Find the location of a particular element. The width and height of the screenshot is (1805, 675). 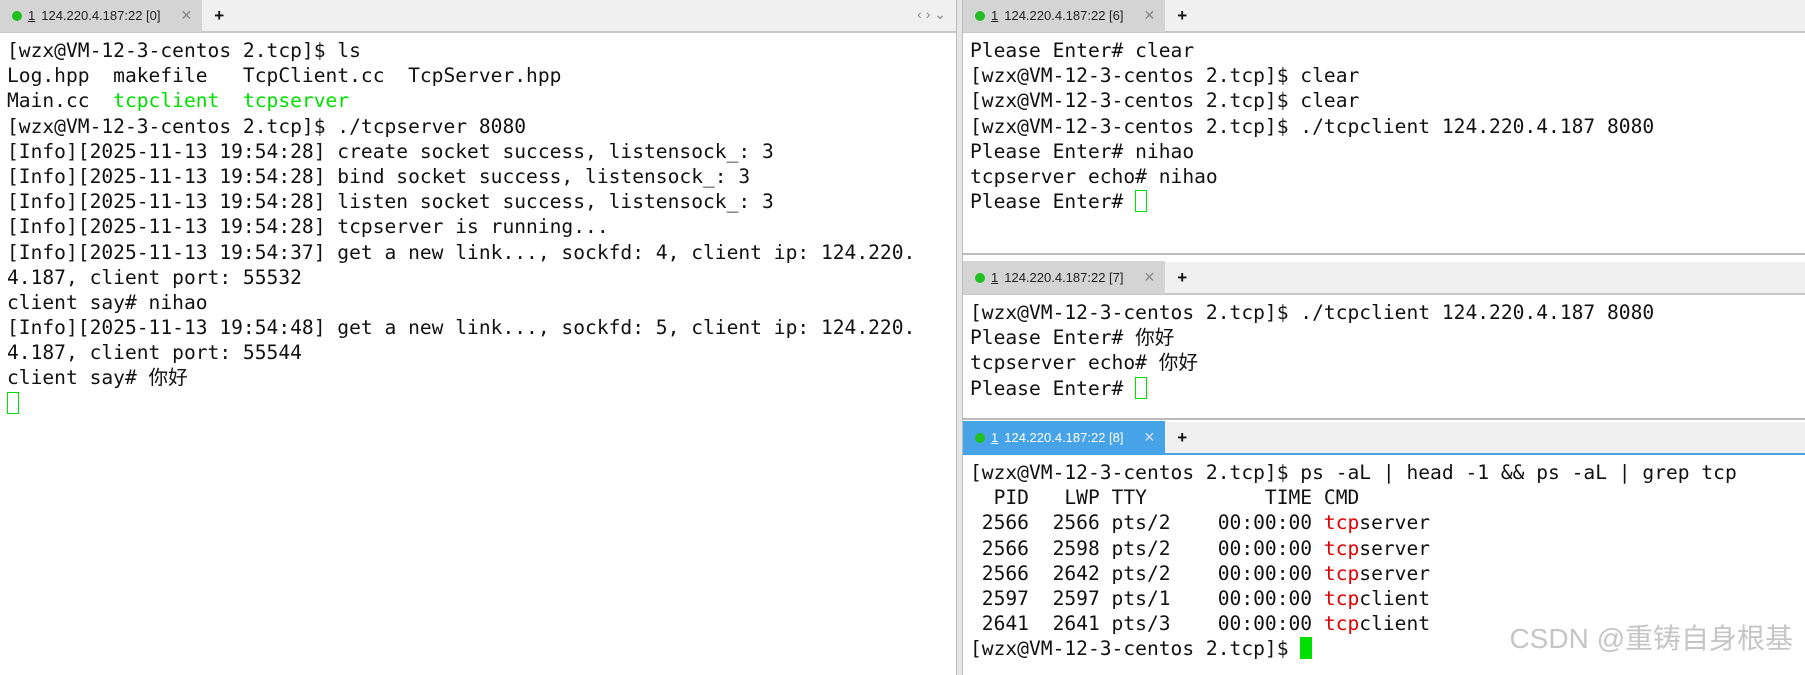

terminal-line: tcpserver echo# nihao is located at coordinates (1094, 176).